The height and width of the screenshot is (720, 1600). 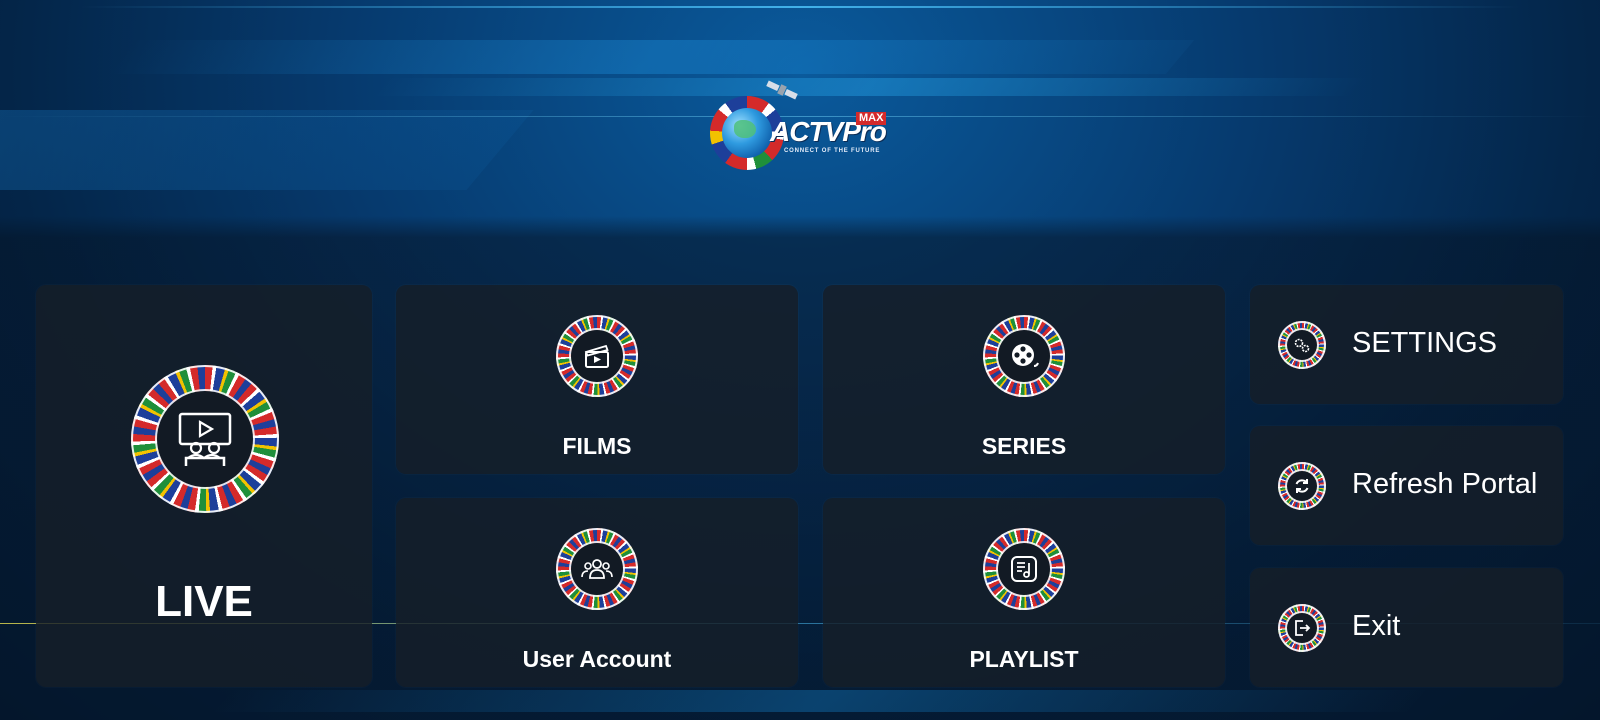 I want to click on playlist-icon, so click(x=1024, y=569).